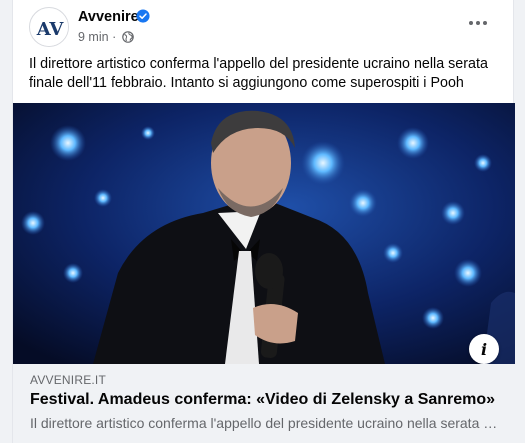 This screenshot has height=443, width=525. I want to click on post-header: AV Avvenire 9 min ·, so click(265, 28).